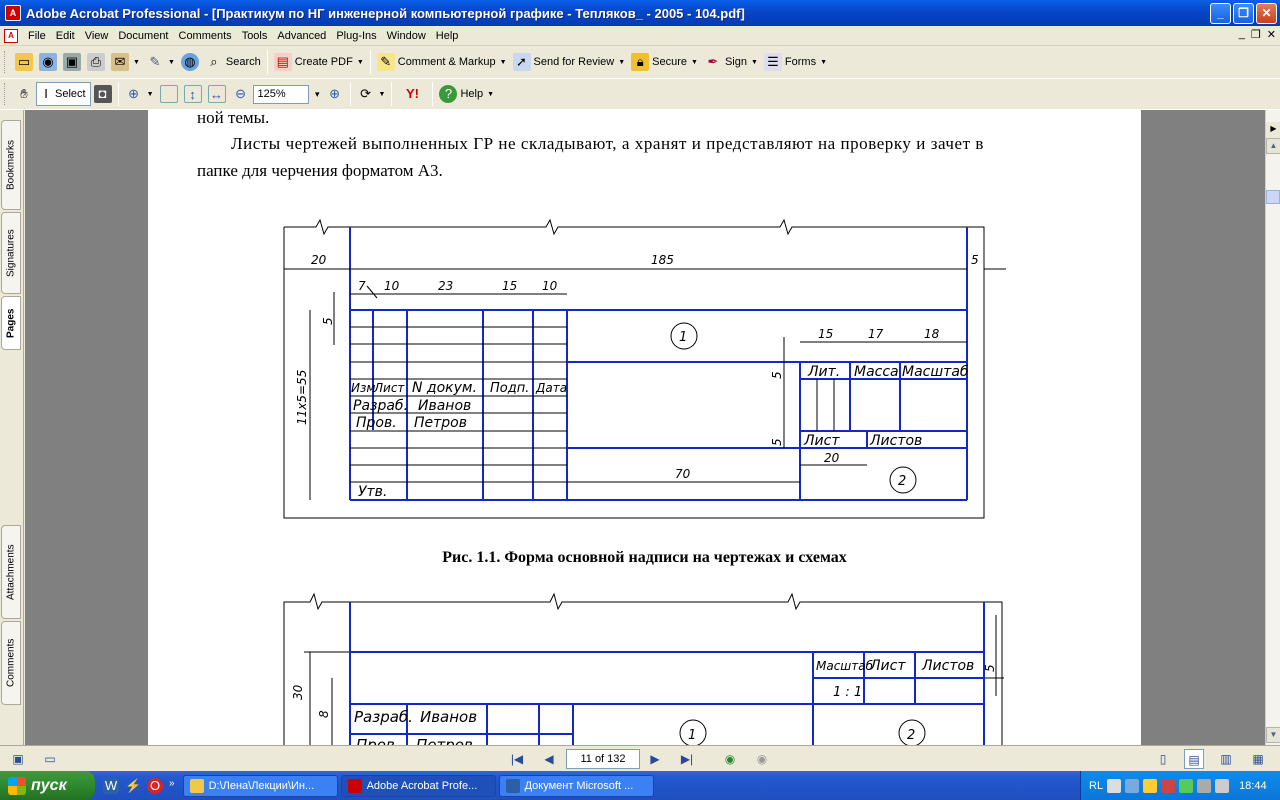 The height and width of the screenshot is (800, 1280). Describe the element at coordinates (1194, 759) in the screenshot. I see `continuous-view-button: ▤` at that location.